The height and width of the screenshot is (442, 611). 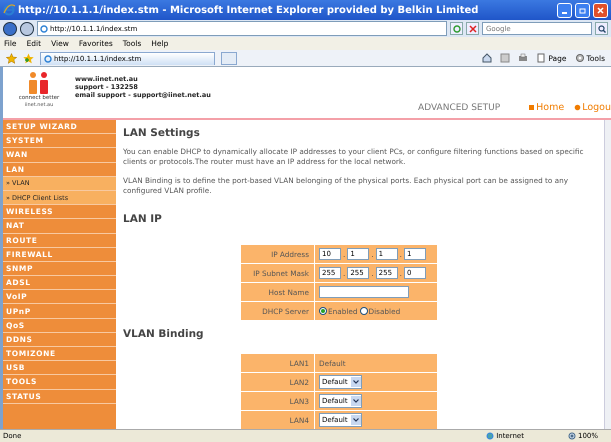 What do you see at coordinates (364, 292) in the screenshot?
I see `input-field` at bounding box center [364, 292].